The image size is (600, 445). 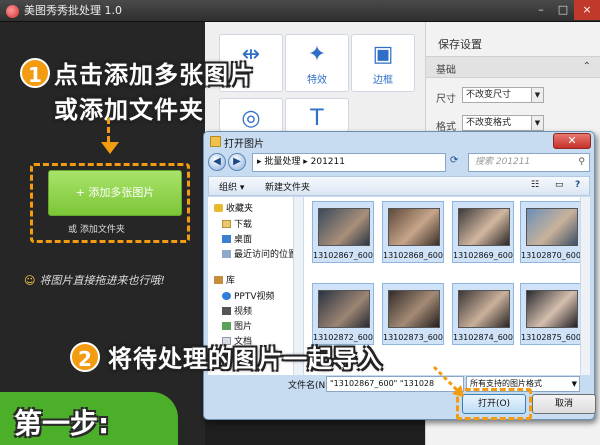 I want to click on tool-text: T, so click(x=317, y=115).